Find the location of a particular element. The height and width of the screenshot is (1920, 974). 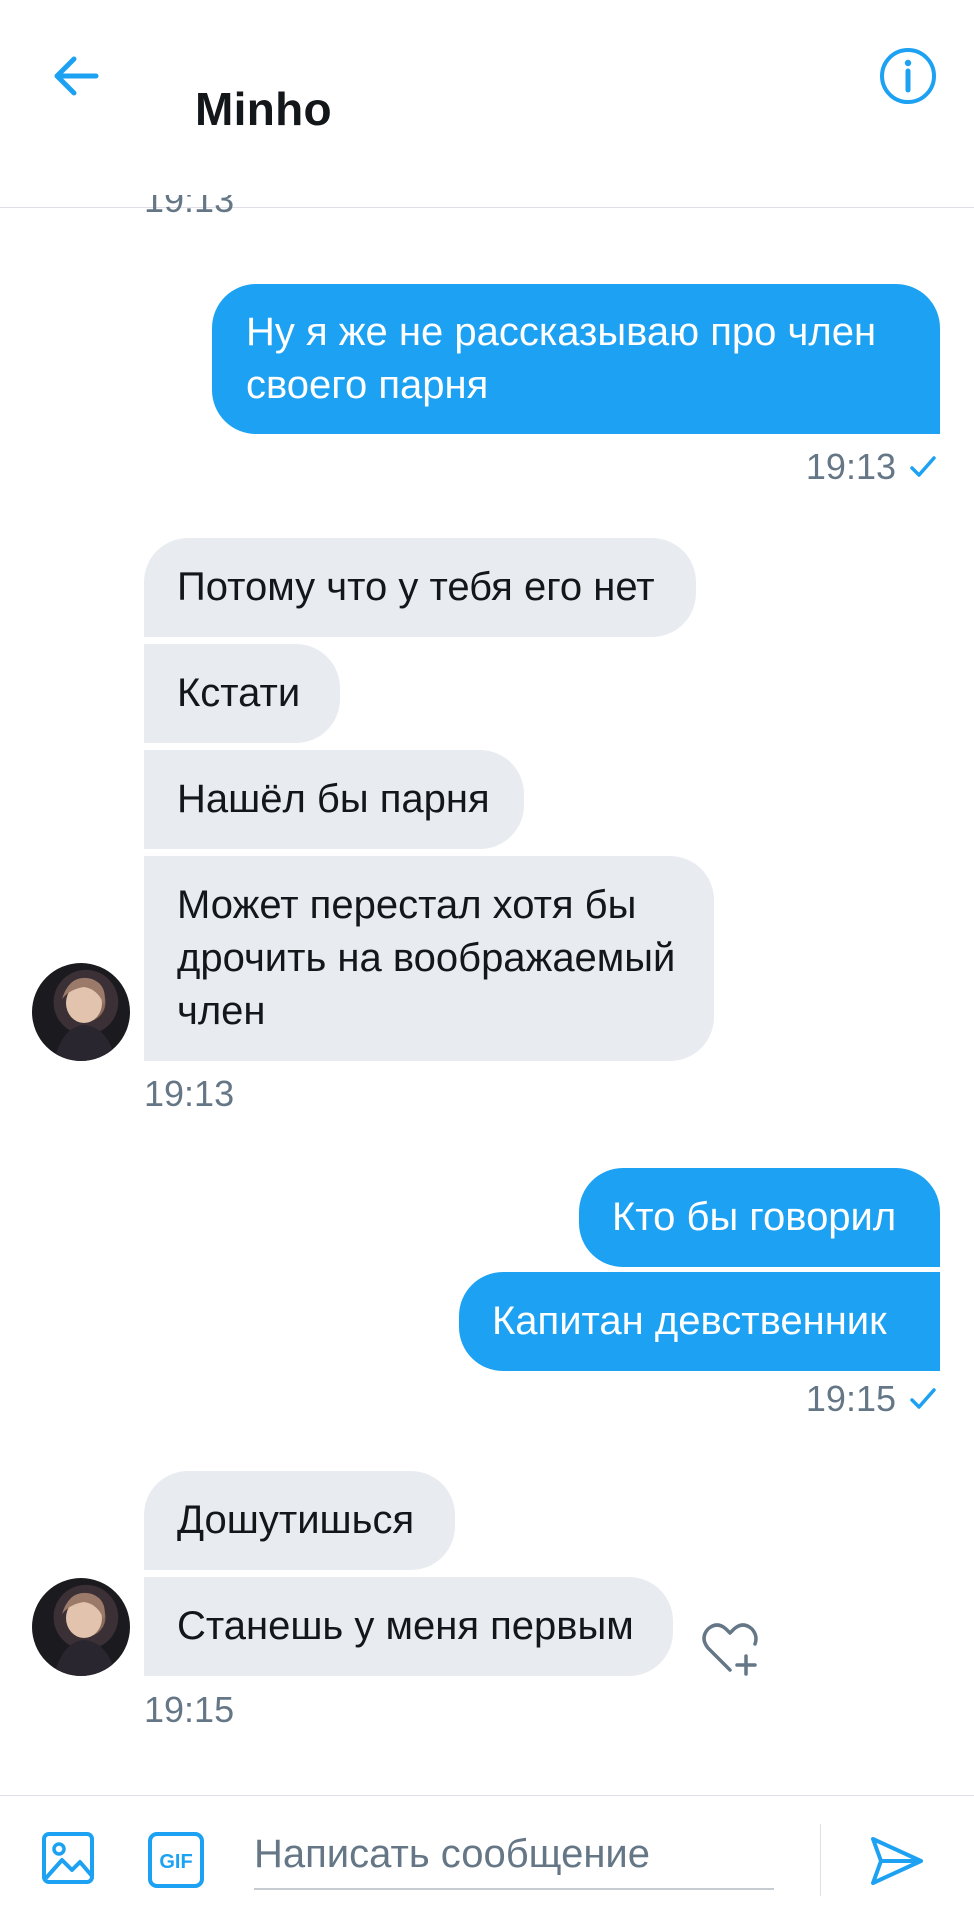

image-icon is located at coordinates (68, 1858).